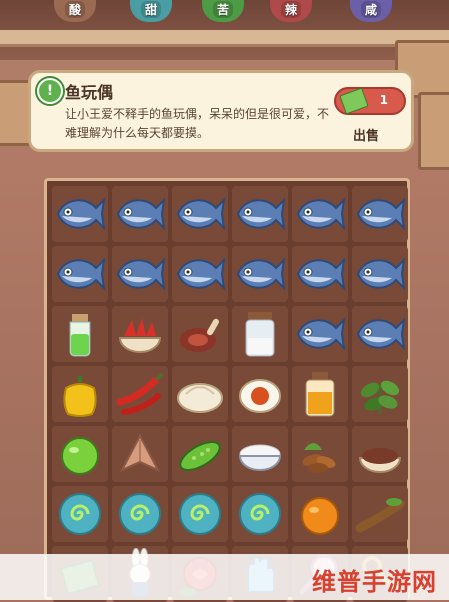 The image size is (449, 602). Describe the element at coordinates (197, 123) in the screenshot. I see `item-description: 让小王爱不释手的鱼玩偶，呆呆的但是很可爱，不难理解为什么每天都要摸。` at that location.